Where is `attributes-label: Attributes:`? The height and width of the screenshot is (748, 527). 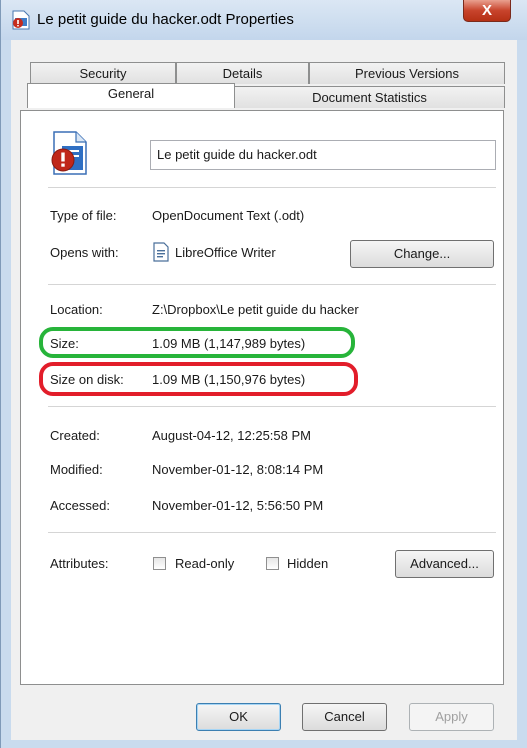
attributes-label: Attributes: is located at coordinates (79, 563).